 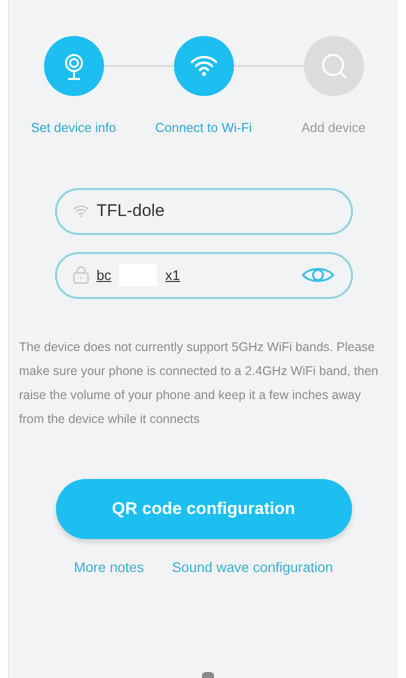 What do you see at coordinates (203, 211) in the screenshot?
I see `wifi-name-field: TFL-dole` at bounding box center [203, 211].